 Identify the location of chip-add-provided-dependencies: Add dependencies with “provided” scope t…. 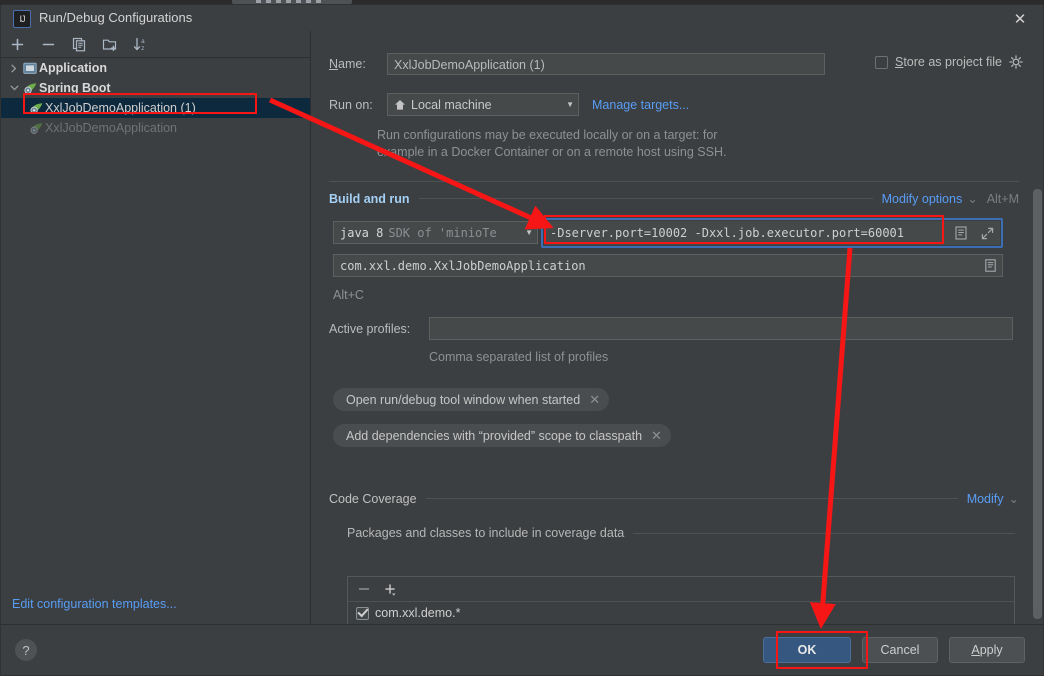
(502, 435).